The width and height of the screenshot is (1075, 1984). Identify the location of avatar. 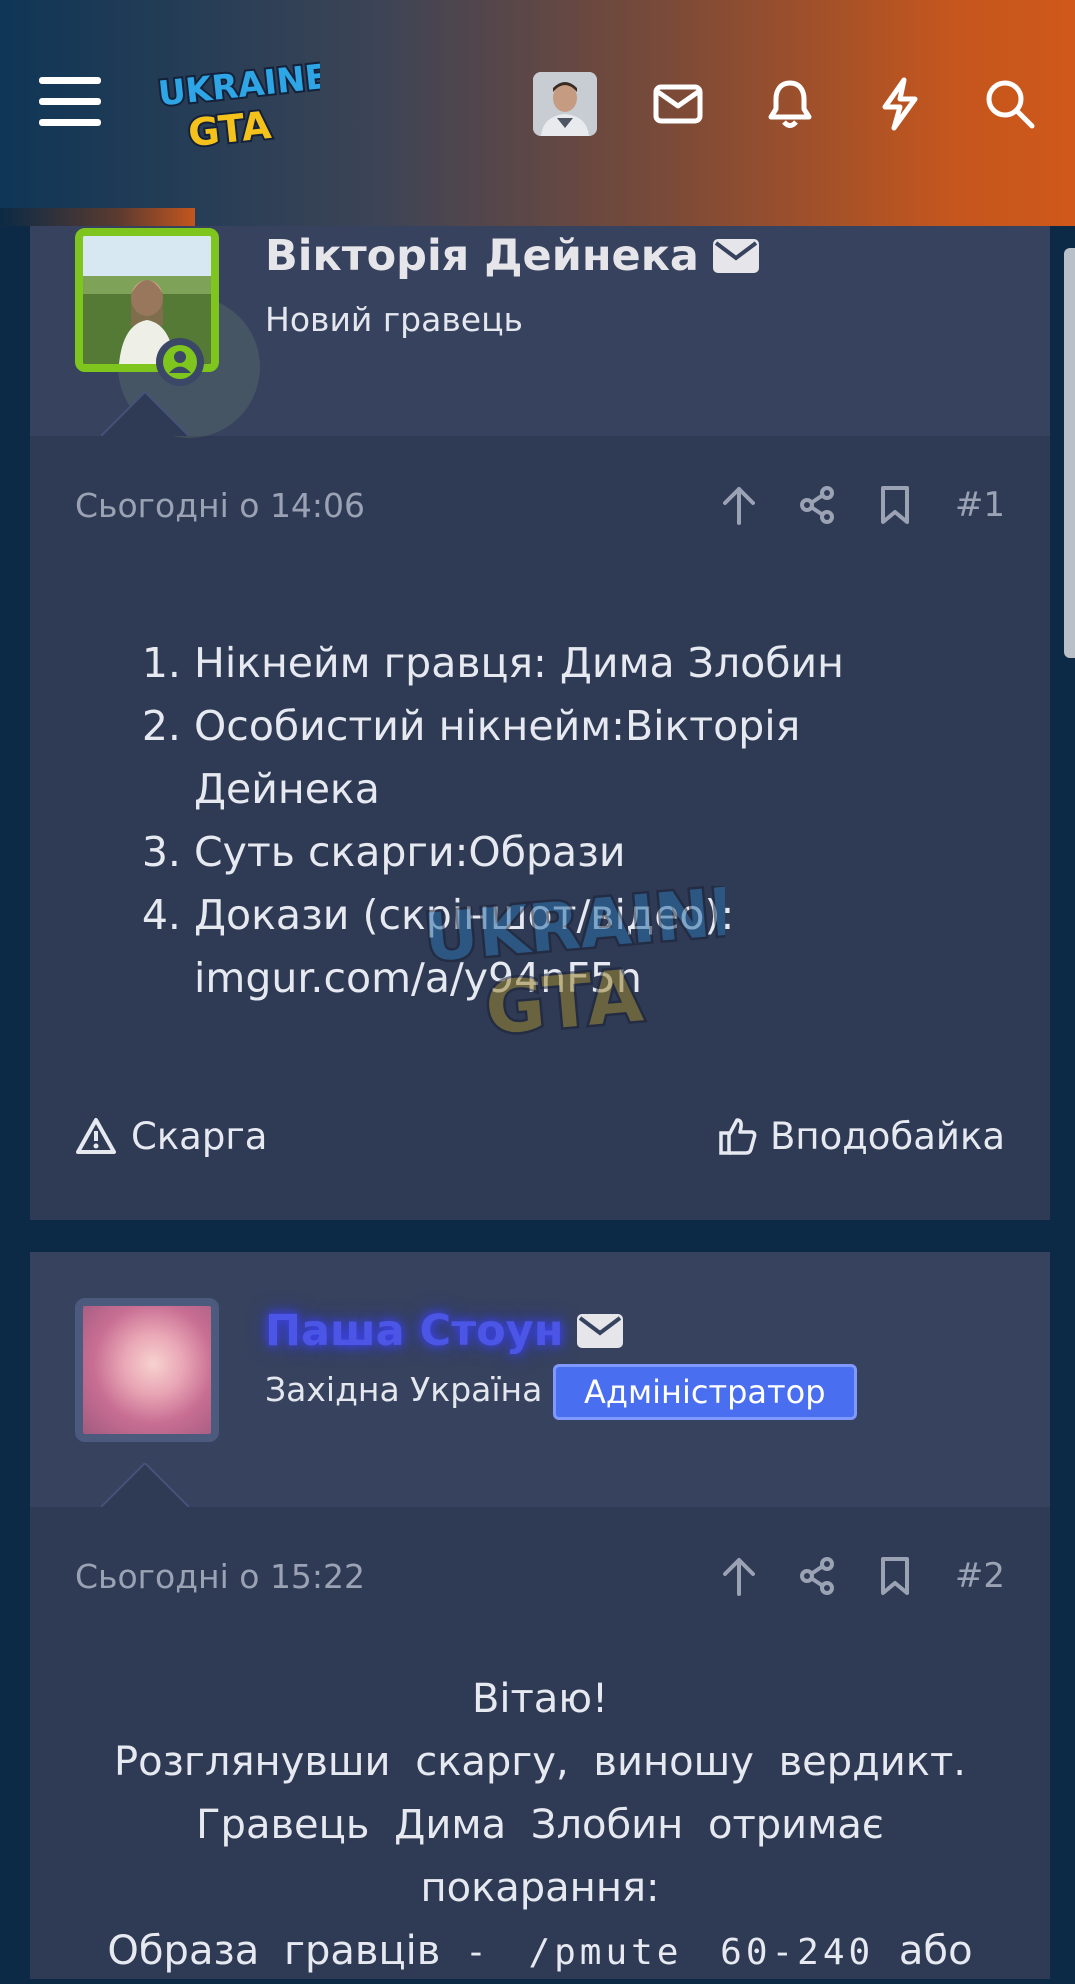
(147, 1370).